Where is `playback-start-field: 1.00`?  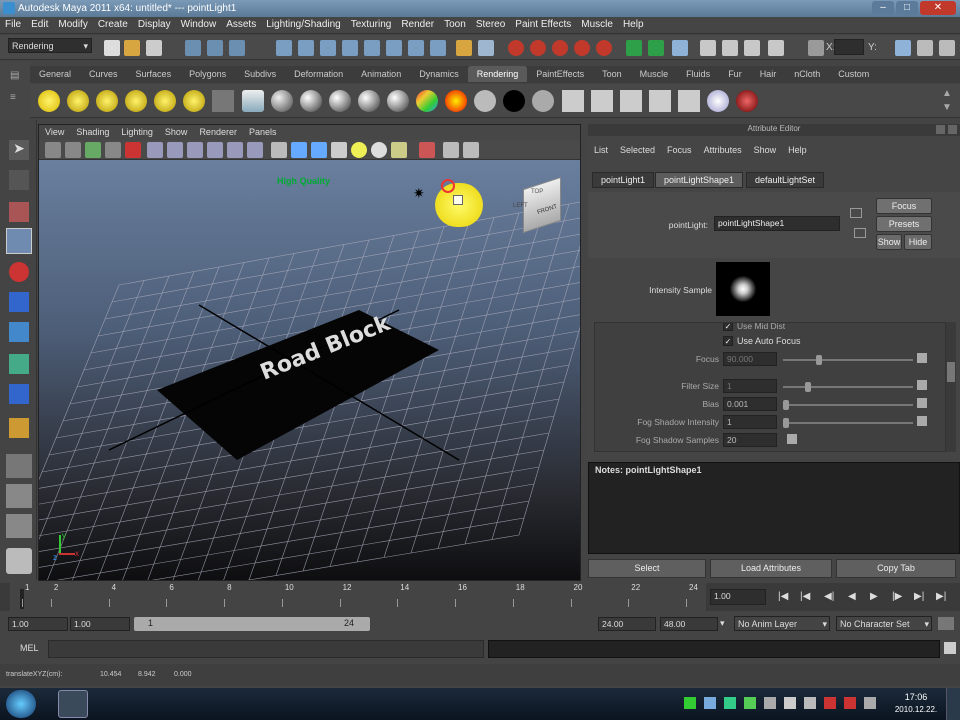 playback-start-field: 1.00 is located at coordinates (100, 624).